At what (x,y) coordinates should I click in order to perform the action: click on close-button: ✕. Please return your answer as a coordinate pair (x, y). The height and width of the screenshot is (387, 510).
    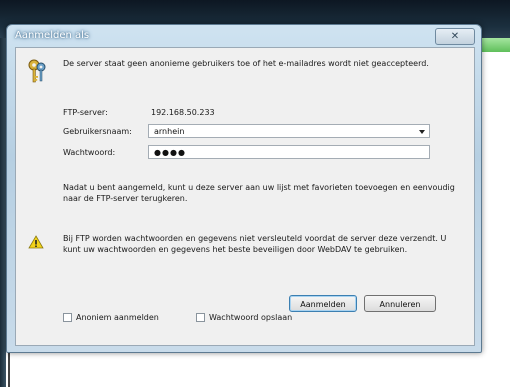
    Looking at the image, I should click on (455, 36).